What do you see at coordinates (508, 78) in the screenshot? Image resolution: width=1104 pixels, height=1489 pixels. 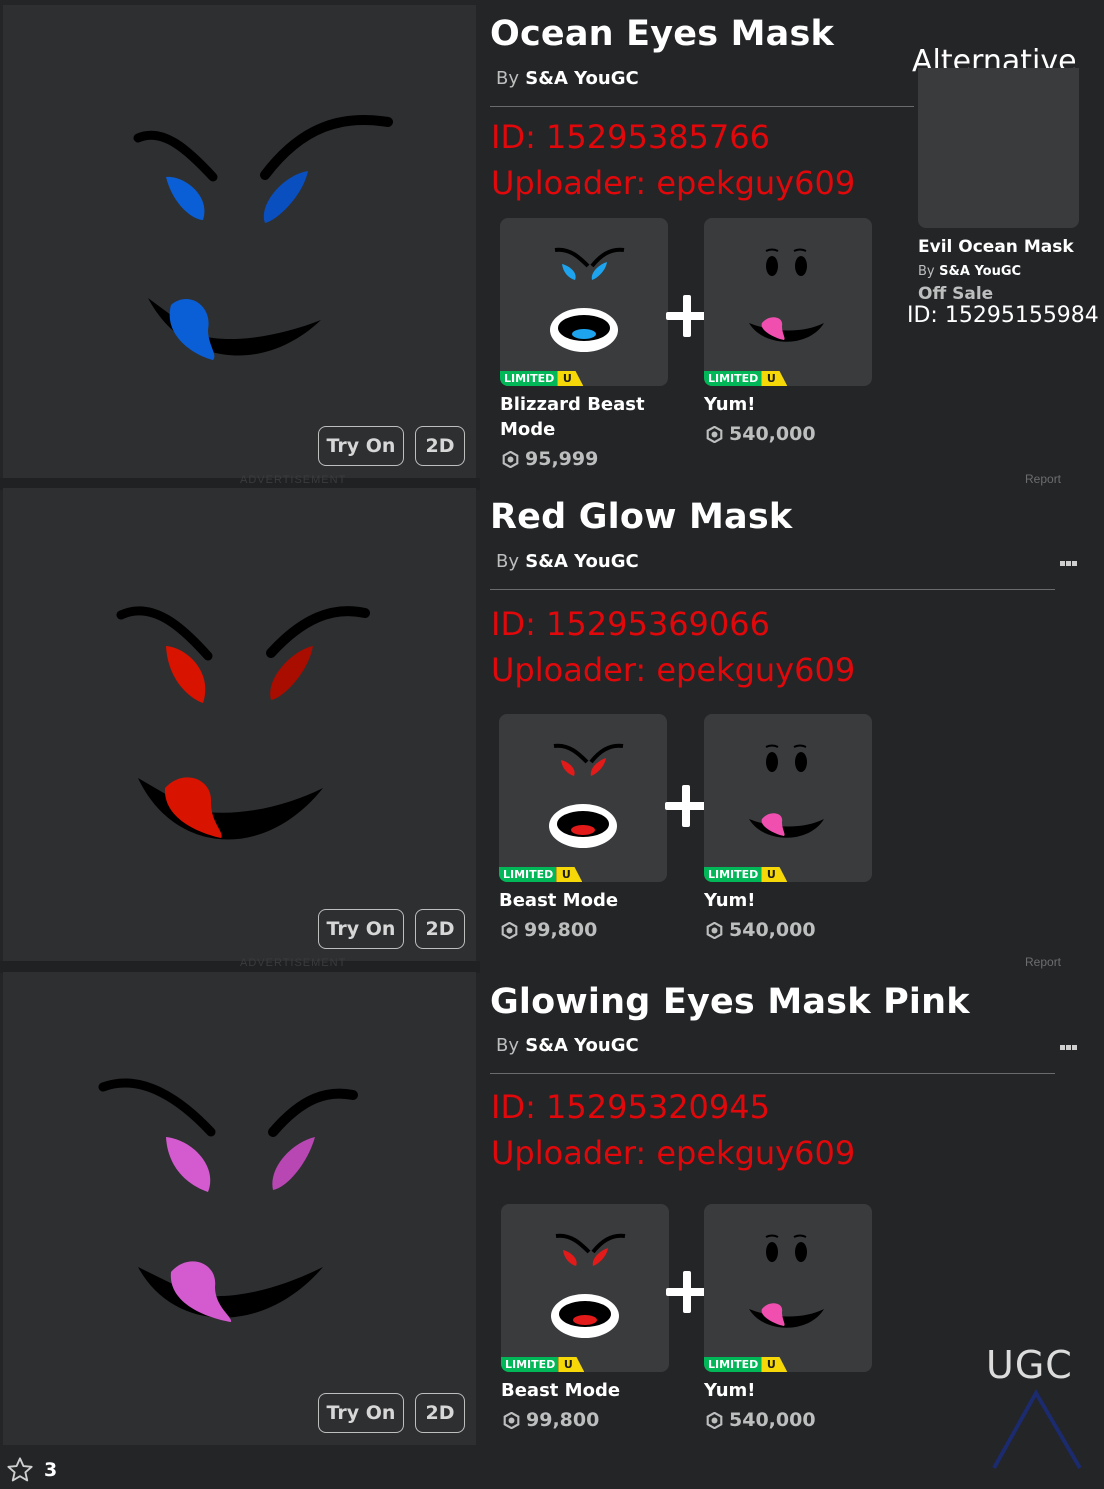 I see `by-label: By` at bounding box center [508, 78].